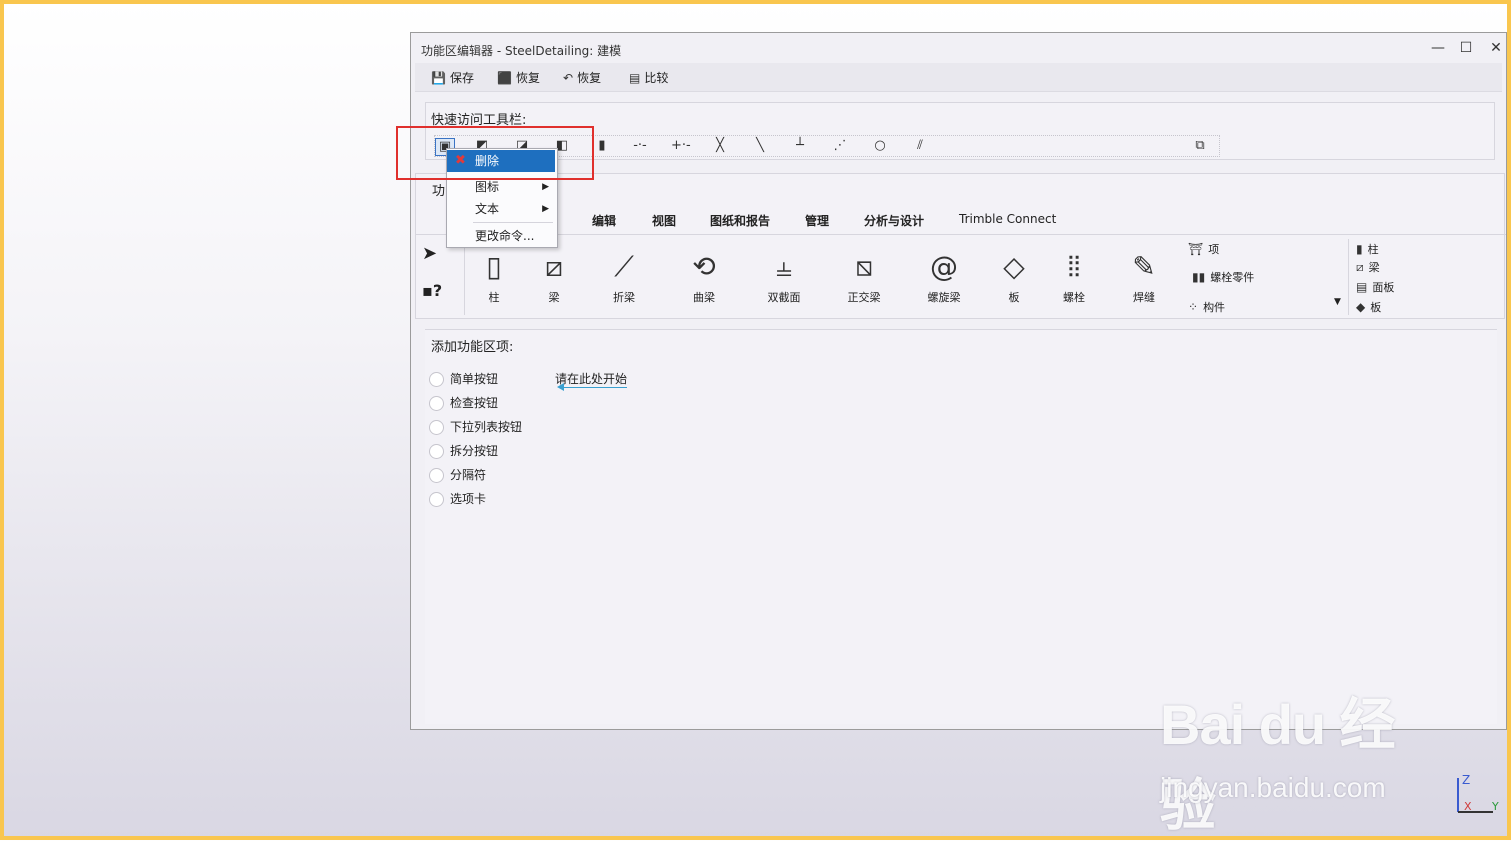  What do you see at coordinates (501, 209) in the screenshot?
I see `text-menu-item: 文本 ▶` at bounding box center [501, 209].